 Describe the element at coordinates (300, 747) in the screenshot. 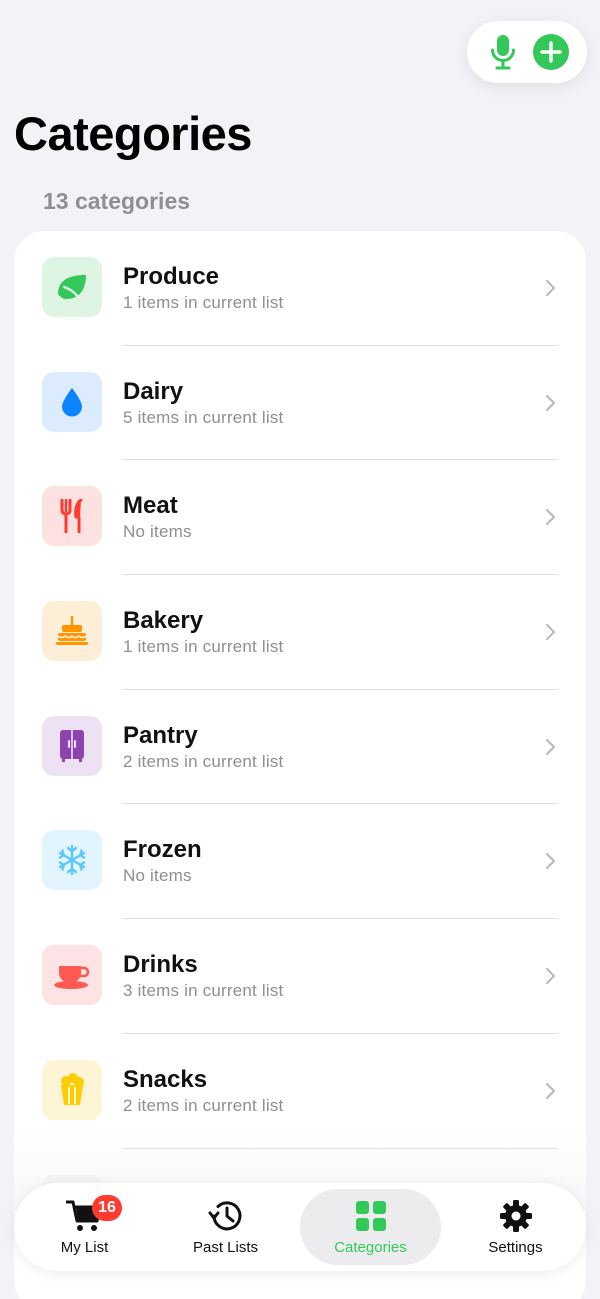

I see `category-row-pantry: Pantry 2 items in current list` at that location.